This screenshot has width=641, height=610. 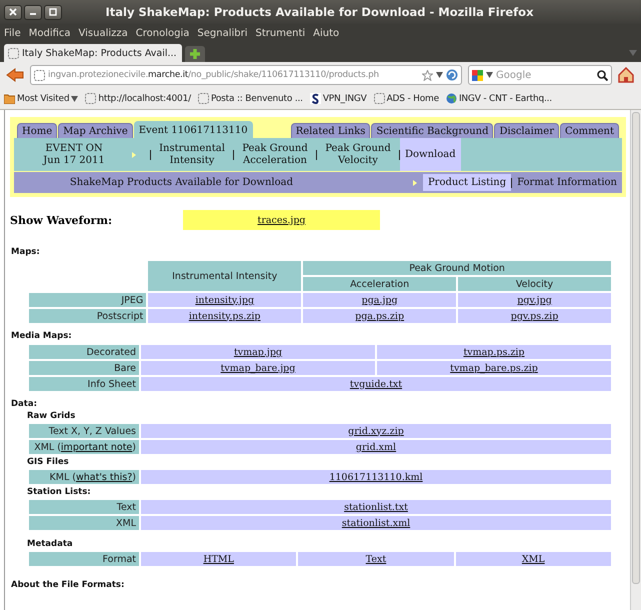 What do you see at coordinates (193, 129) in the screenshot?
I see `site-tab: Event 110617113110` at bounding box center [193, 129].